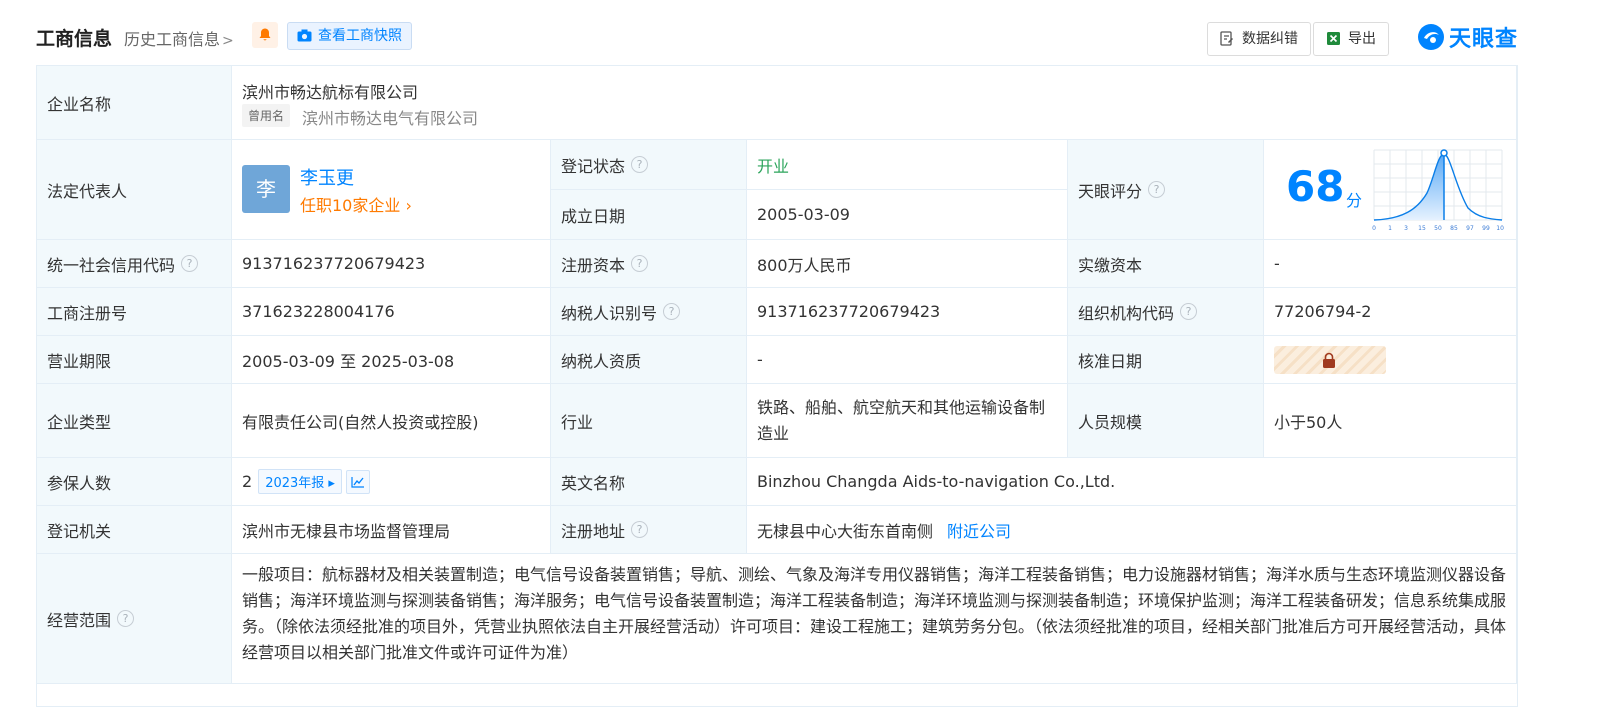 This screenshot has height=707, width=1609. Describe the element at coordinates (649, 215) in the screenshot. I see `founded-label: 成立日期` at that location.